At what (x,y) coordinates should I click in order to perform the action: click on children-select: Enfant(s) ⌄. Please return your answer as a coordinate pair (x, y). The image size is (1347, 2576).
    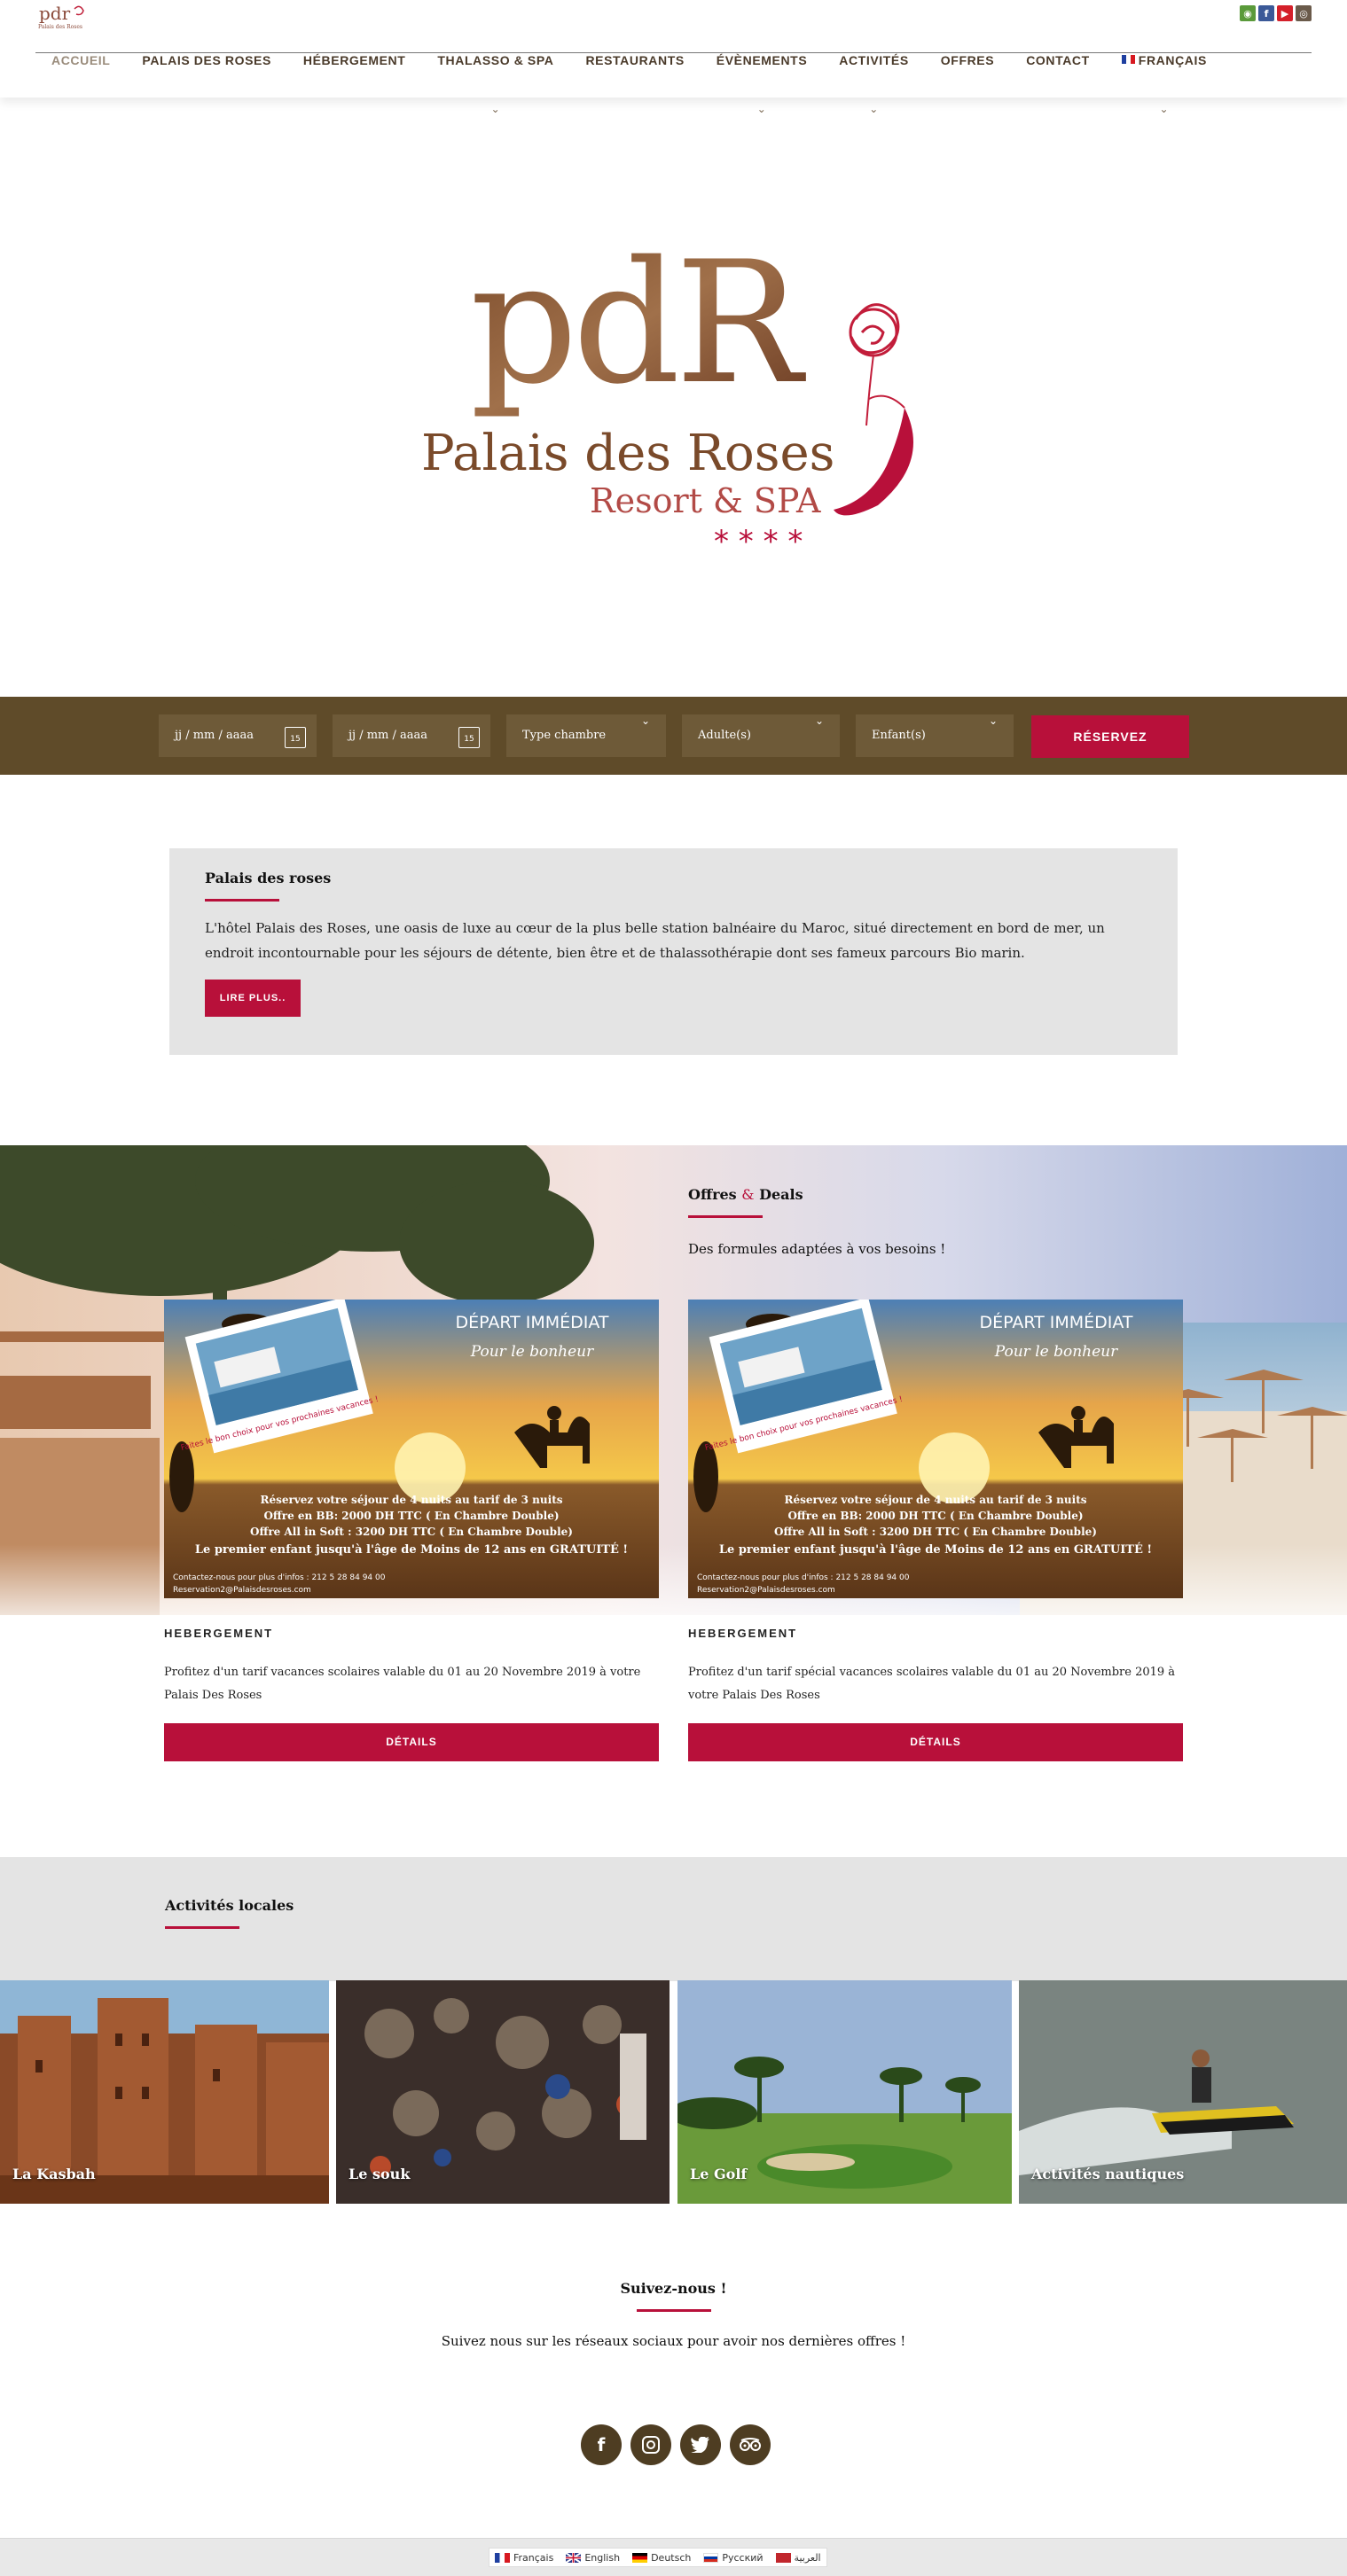
    Looking at the image, I should click on (935, 735).